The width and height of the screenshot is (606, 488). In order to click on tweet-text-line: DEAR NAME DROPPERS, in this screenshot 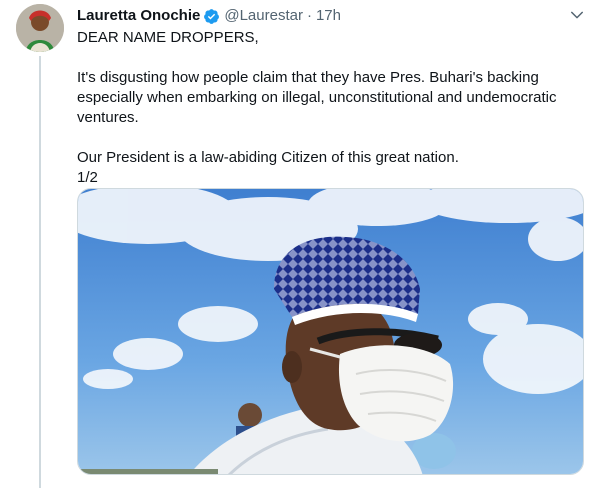, I will do `click(168, 37)`.